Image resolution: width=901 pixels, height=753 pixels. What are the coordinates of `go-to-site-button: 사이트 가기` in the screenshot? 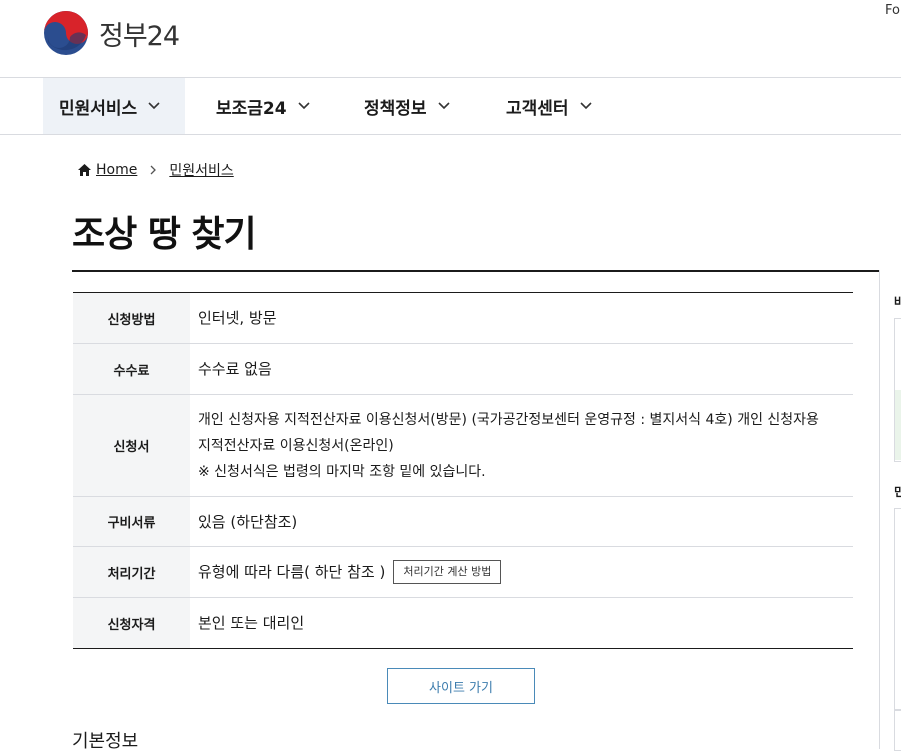 It's located at (461, 686).